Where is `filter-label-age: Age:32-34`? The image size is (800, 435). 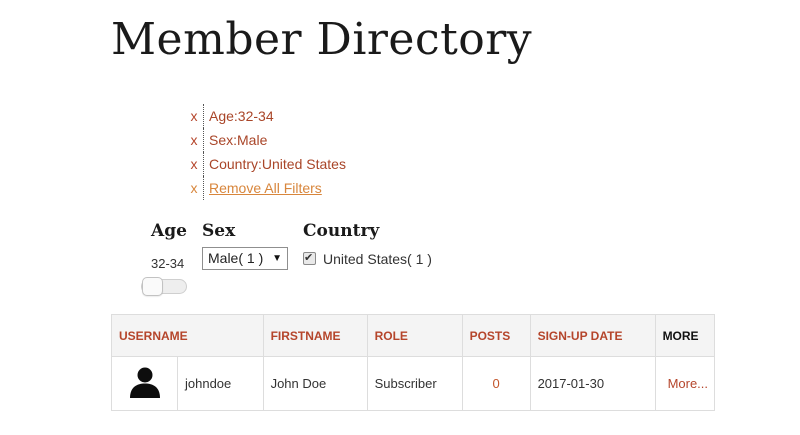 filter-label-age: Age:32-34 is located at coordinates (241, 116).